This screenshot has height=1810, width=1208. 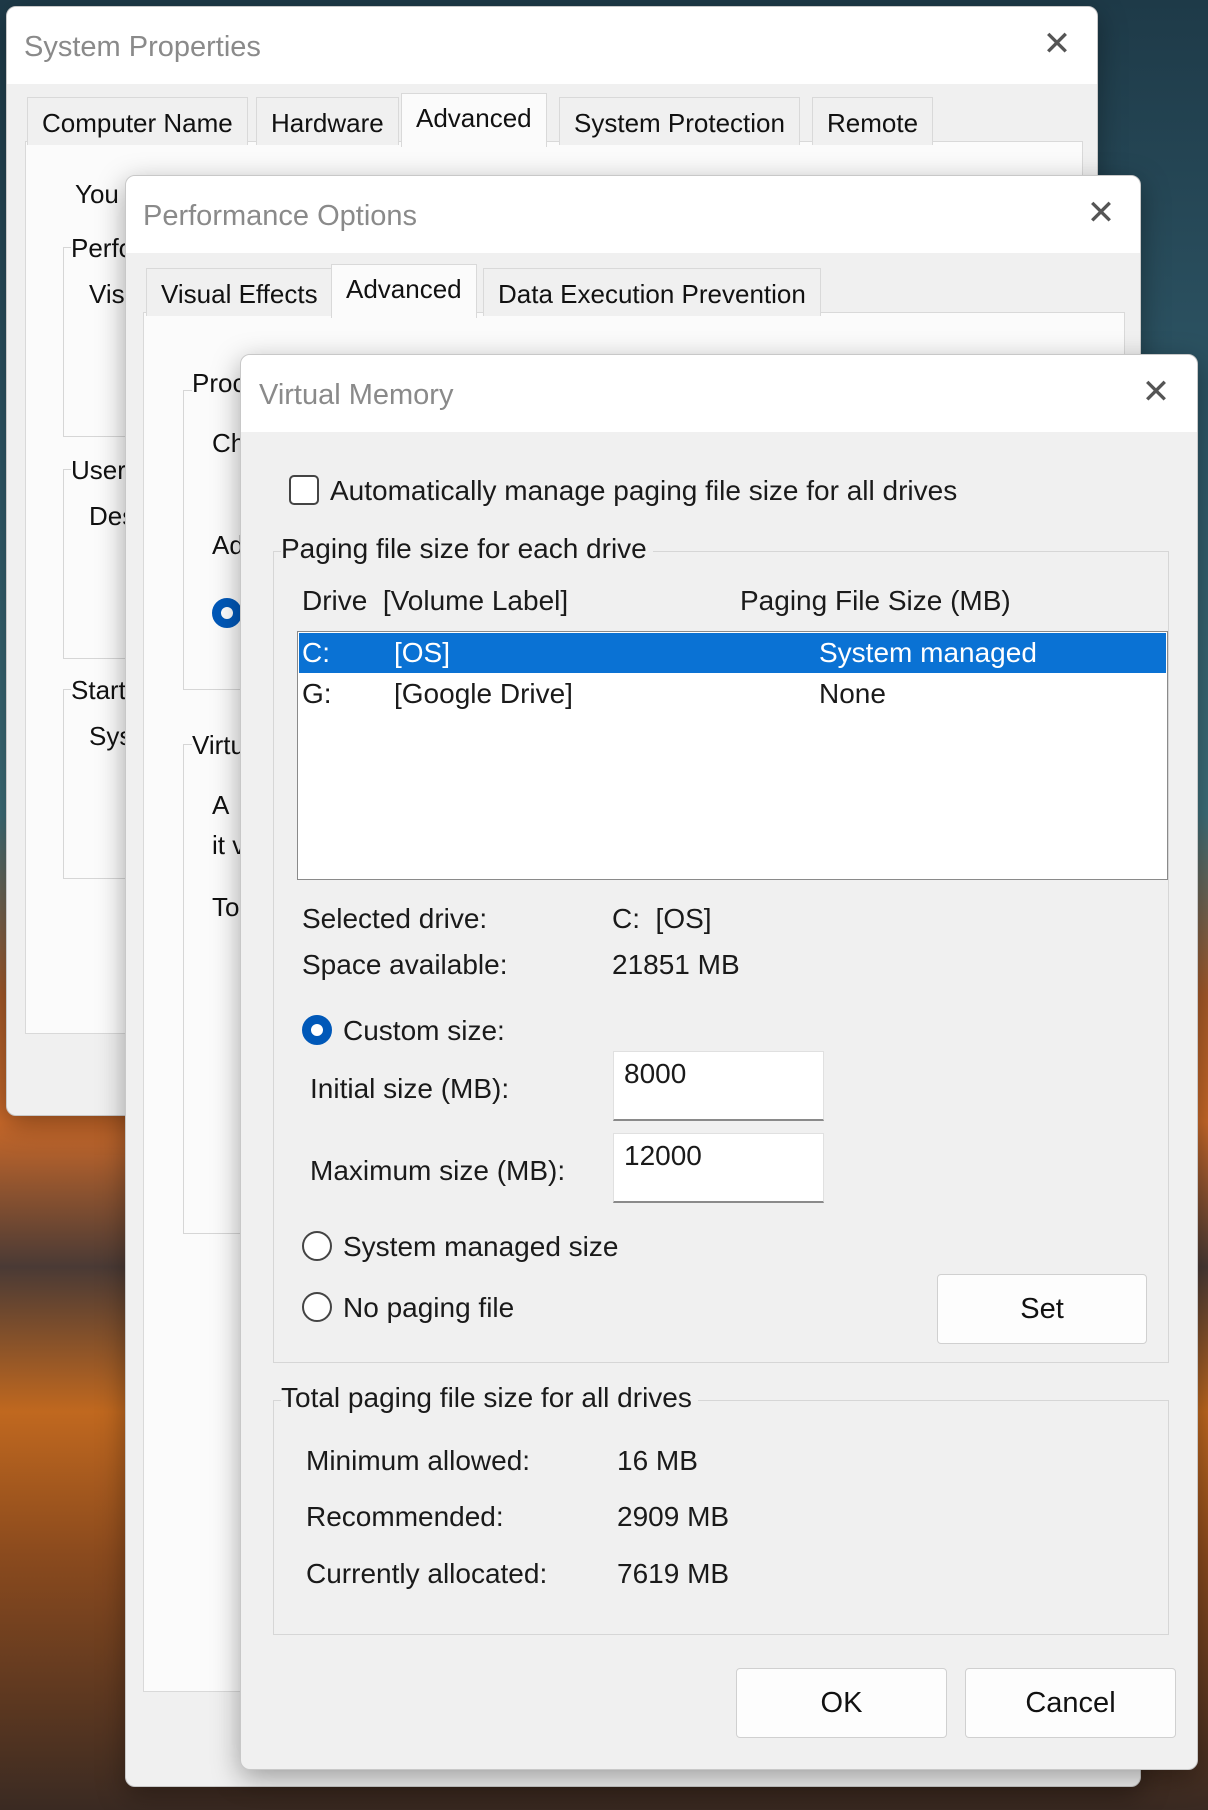 What do you see at coordinates (552, 45) in the screenshot?
I see `system-properties-titlebar: System Properties ✕` at bounding box center [552, 45].